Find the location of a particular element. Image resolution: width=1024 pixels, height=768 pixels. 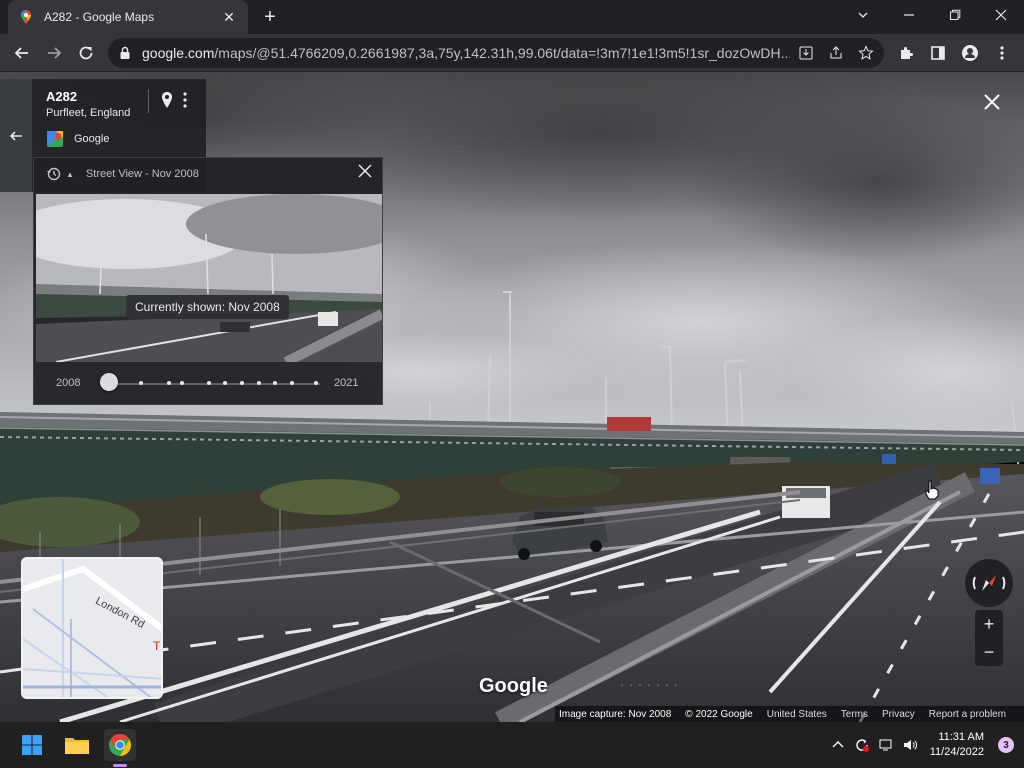

minimap-roads is located at coordinates (92, 628).